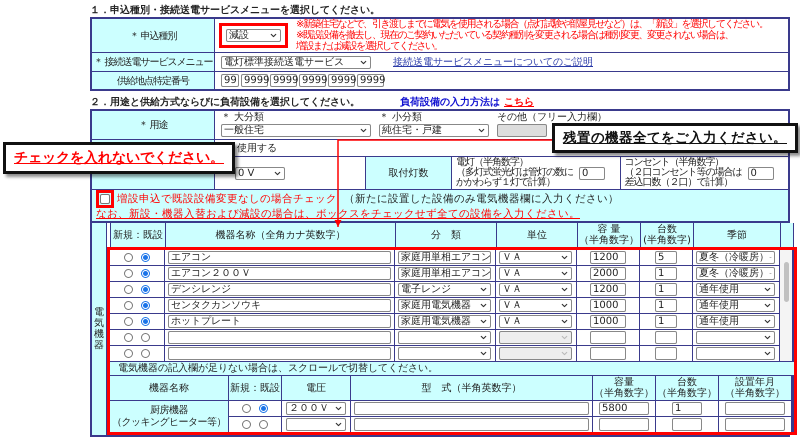  What do you see at coordinates (624, 388) in the screenshot?
I see `column-header: 容量 （半角数字）` at bounding box center [624, 388].